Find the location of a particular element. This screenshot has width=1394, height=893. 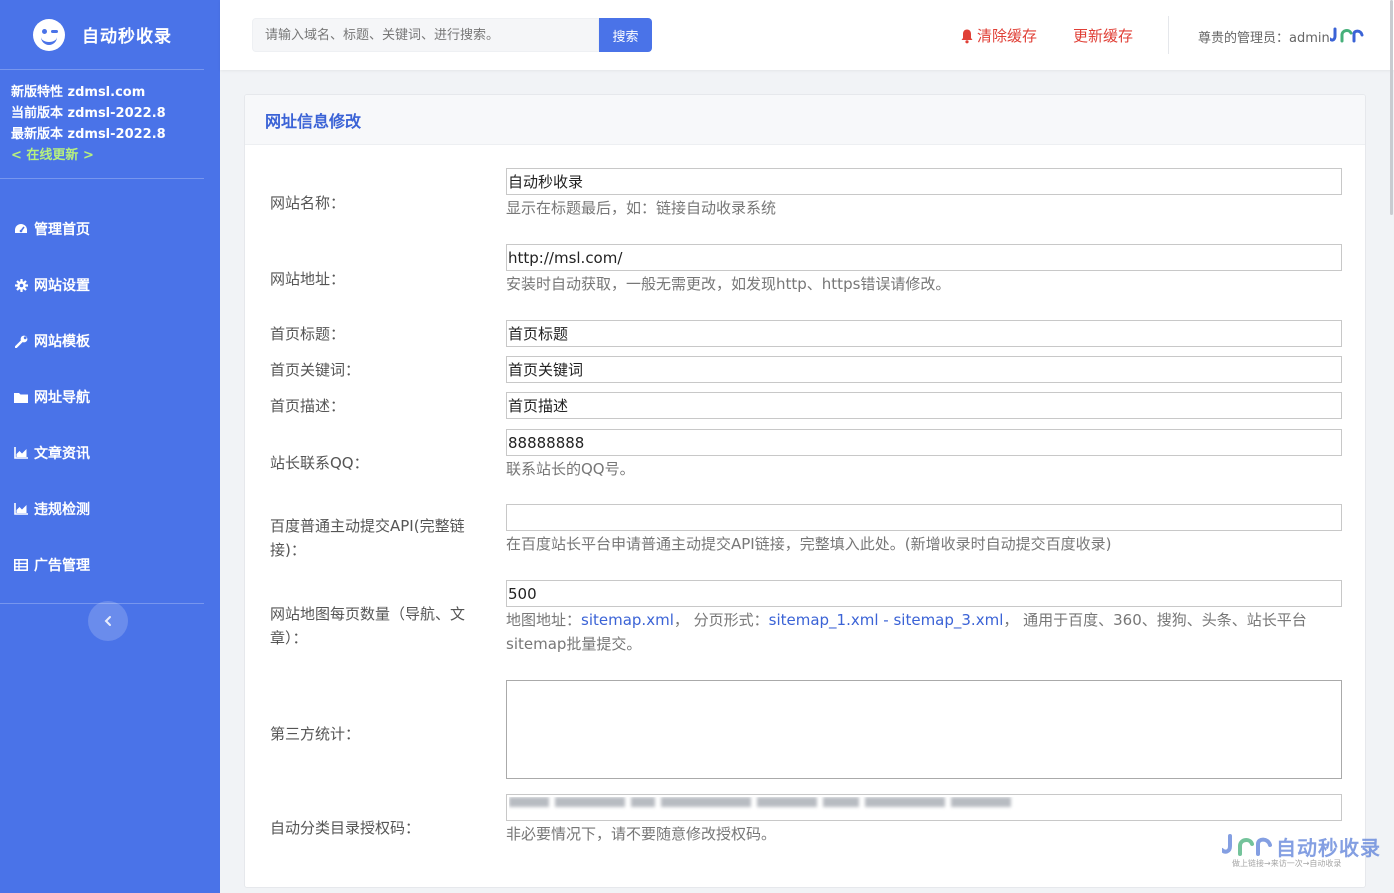

site-url-label: 网站地址： is located at coordinates (308, 279).